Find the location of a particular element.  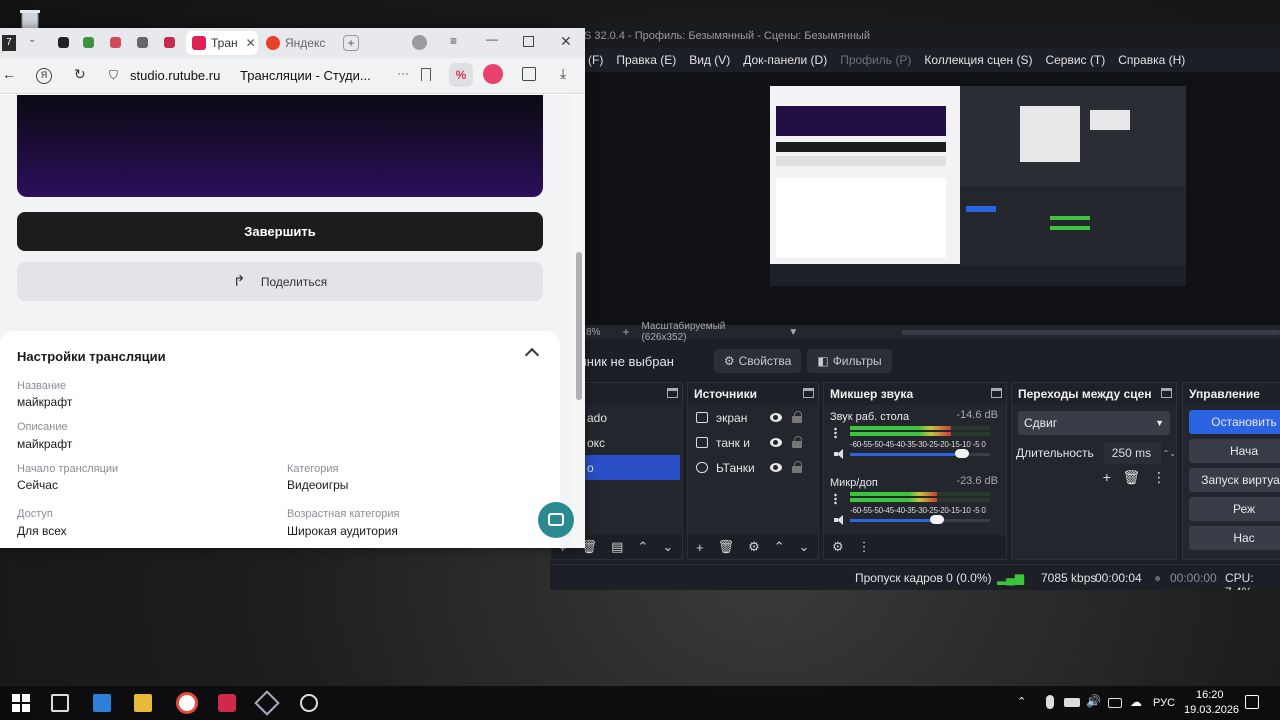

spin-arrows-icon: ⌃⌄ is located at coordinates (1169, 453).